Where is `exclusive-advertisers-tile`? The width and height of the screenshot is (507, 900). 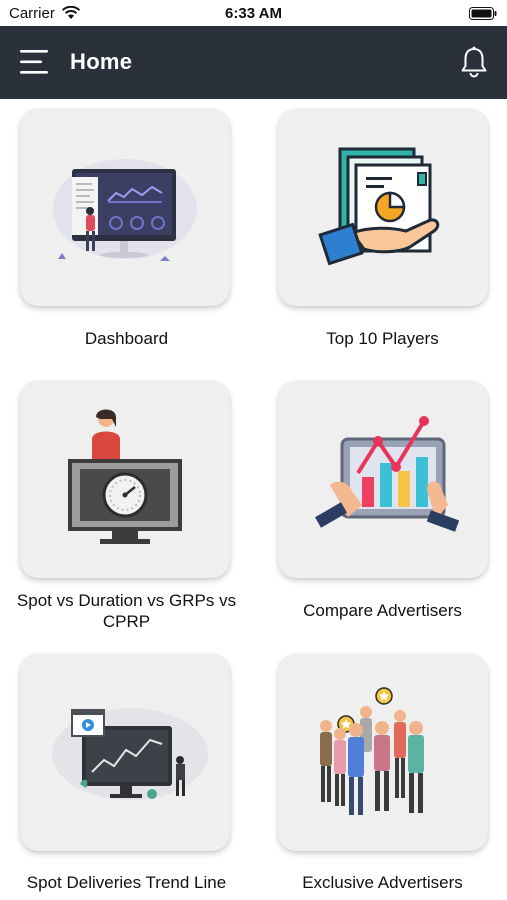
exclusive-advertisers-tile is located at coordinates (383, 752).